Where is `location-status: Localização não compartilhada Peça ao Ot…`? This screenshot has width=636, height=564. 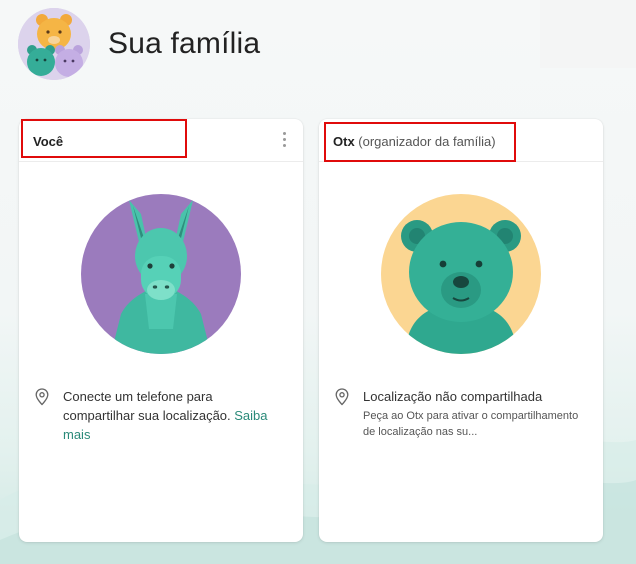
location-status: Localização não compartilhada Peça ao Ot… is located at coordinates (475, 413).